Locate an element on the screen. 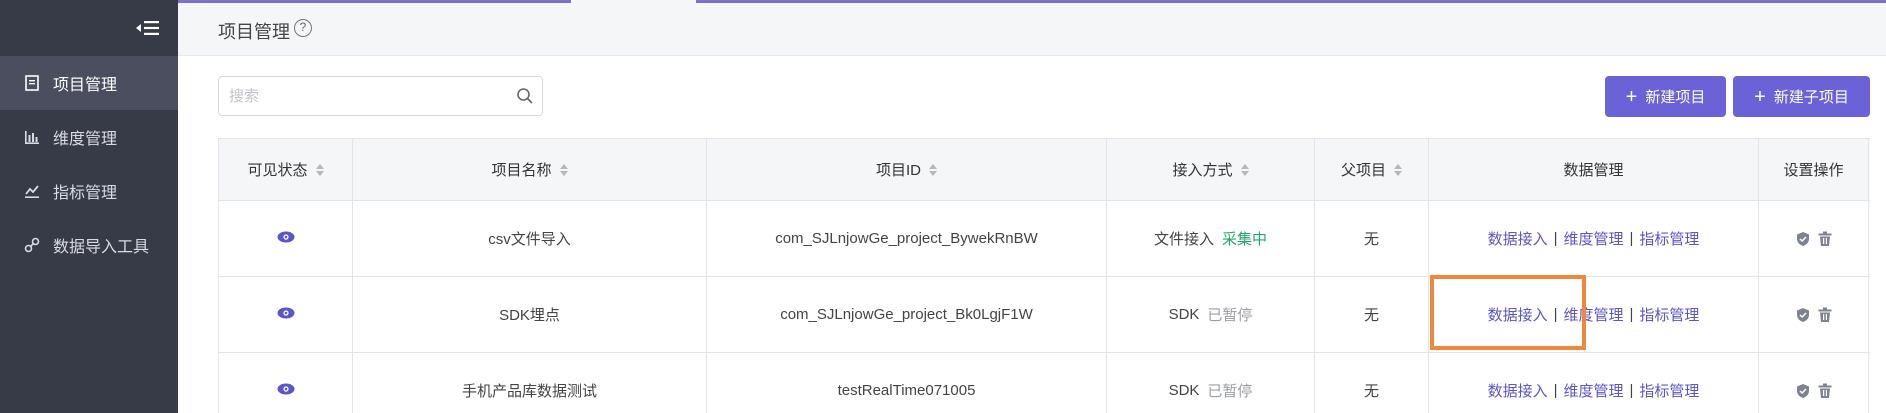 This screenshot has height=413, width=1886. project-name: SDK埋点 is located at coordinates (530, 314).